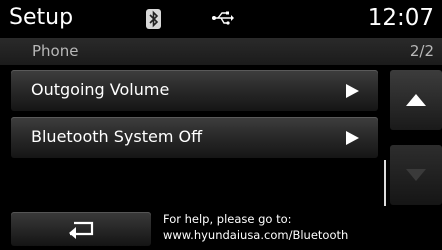 This screenshot has height=250, width=442. I want to click on back-button, so click(81, 229).